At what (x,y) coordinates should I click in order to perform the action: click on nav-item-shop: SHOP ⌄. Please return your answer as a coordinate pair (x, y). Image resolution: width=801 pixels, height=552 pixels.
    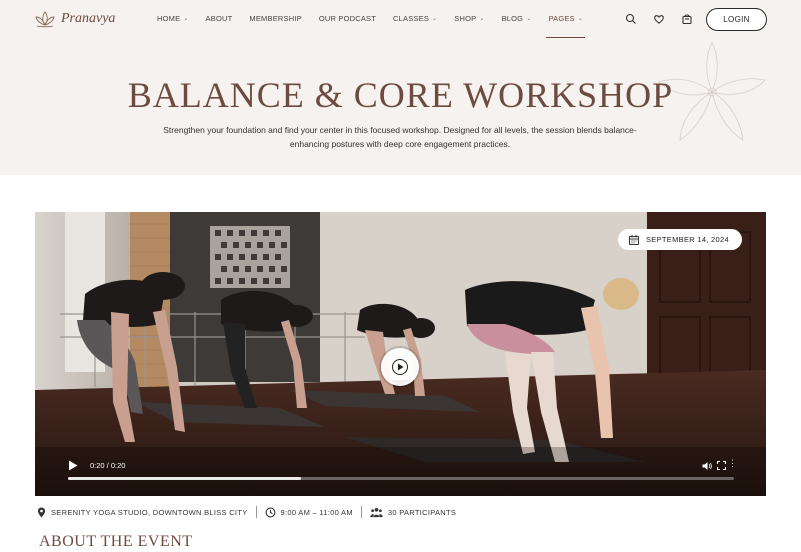
    Looking at the image, I should click on (469, 18).